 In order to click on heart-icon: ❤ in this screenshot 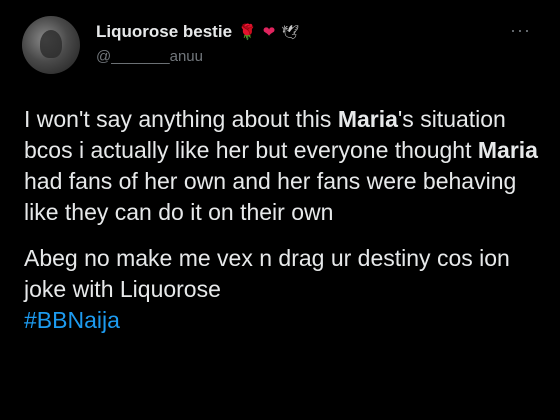, I will do `click(269, 32)`.